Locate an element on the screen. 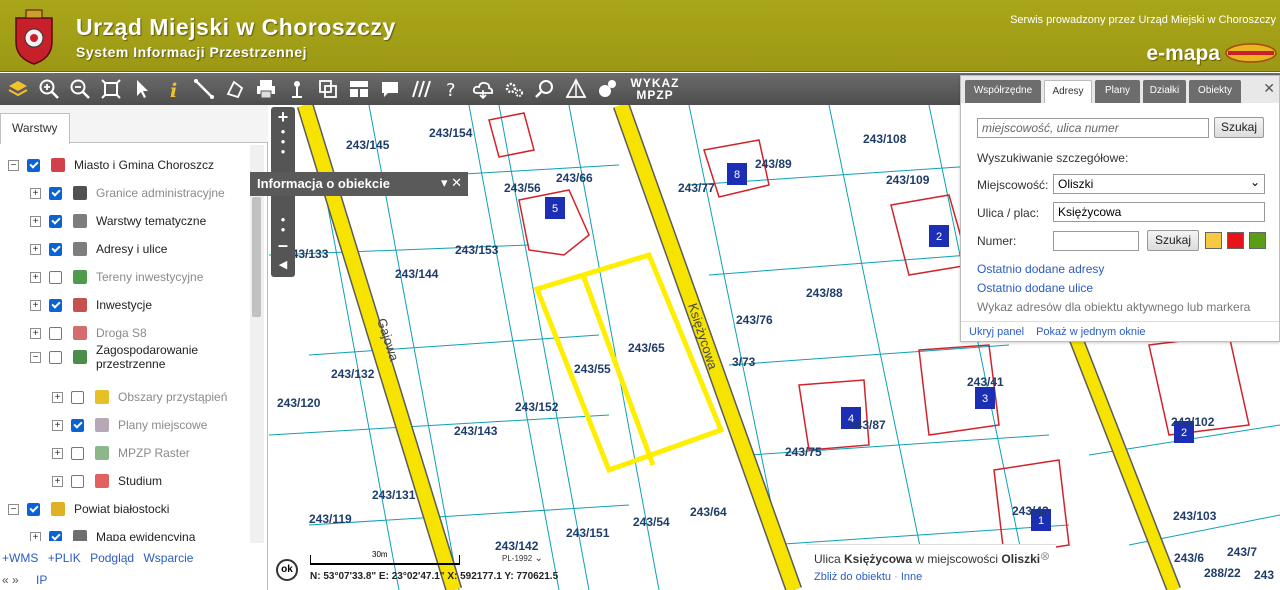  location-icon is located at coordinates (296, 89).